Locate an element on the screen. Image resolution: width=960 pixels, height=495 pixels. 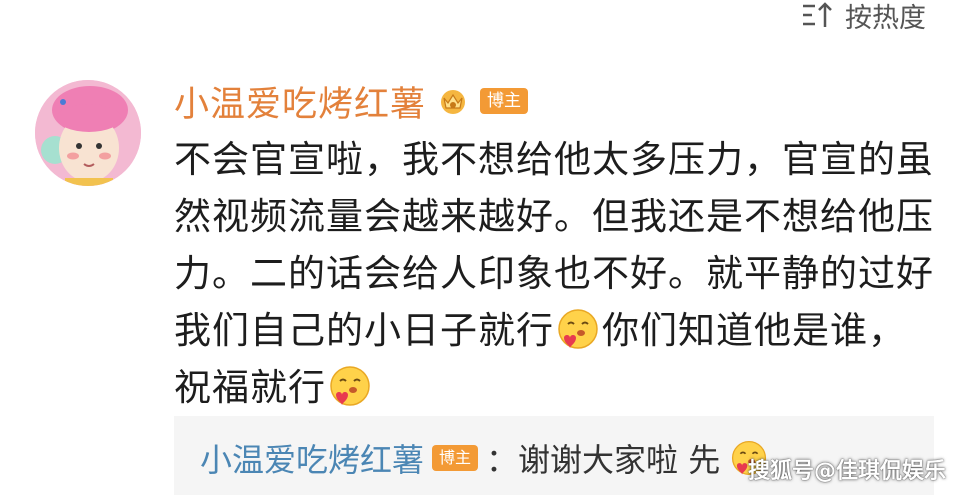
avatar-image is located at coordinates (88, 133).